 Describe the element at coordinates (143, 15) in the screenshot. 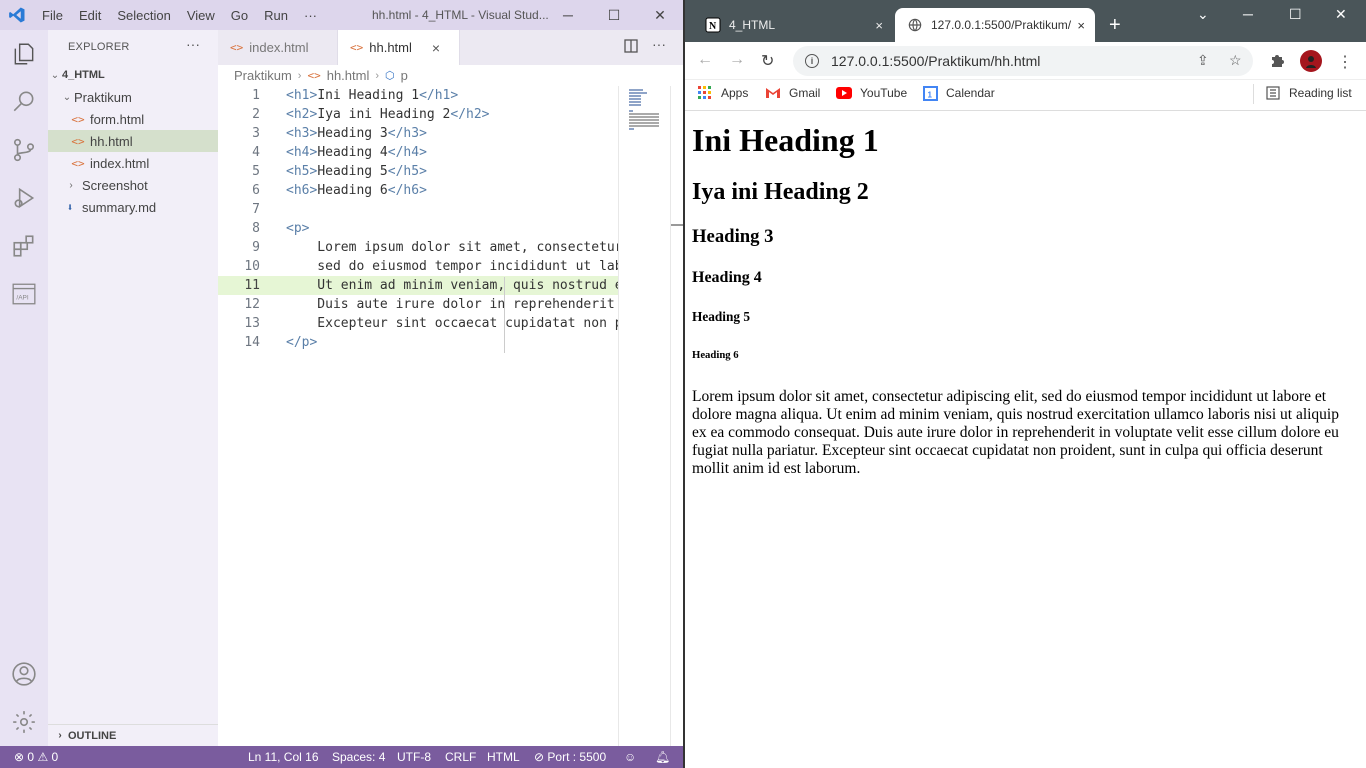

I see `menu-selection: Selection` at that location.